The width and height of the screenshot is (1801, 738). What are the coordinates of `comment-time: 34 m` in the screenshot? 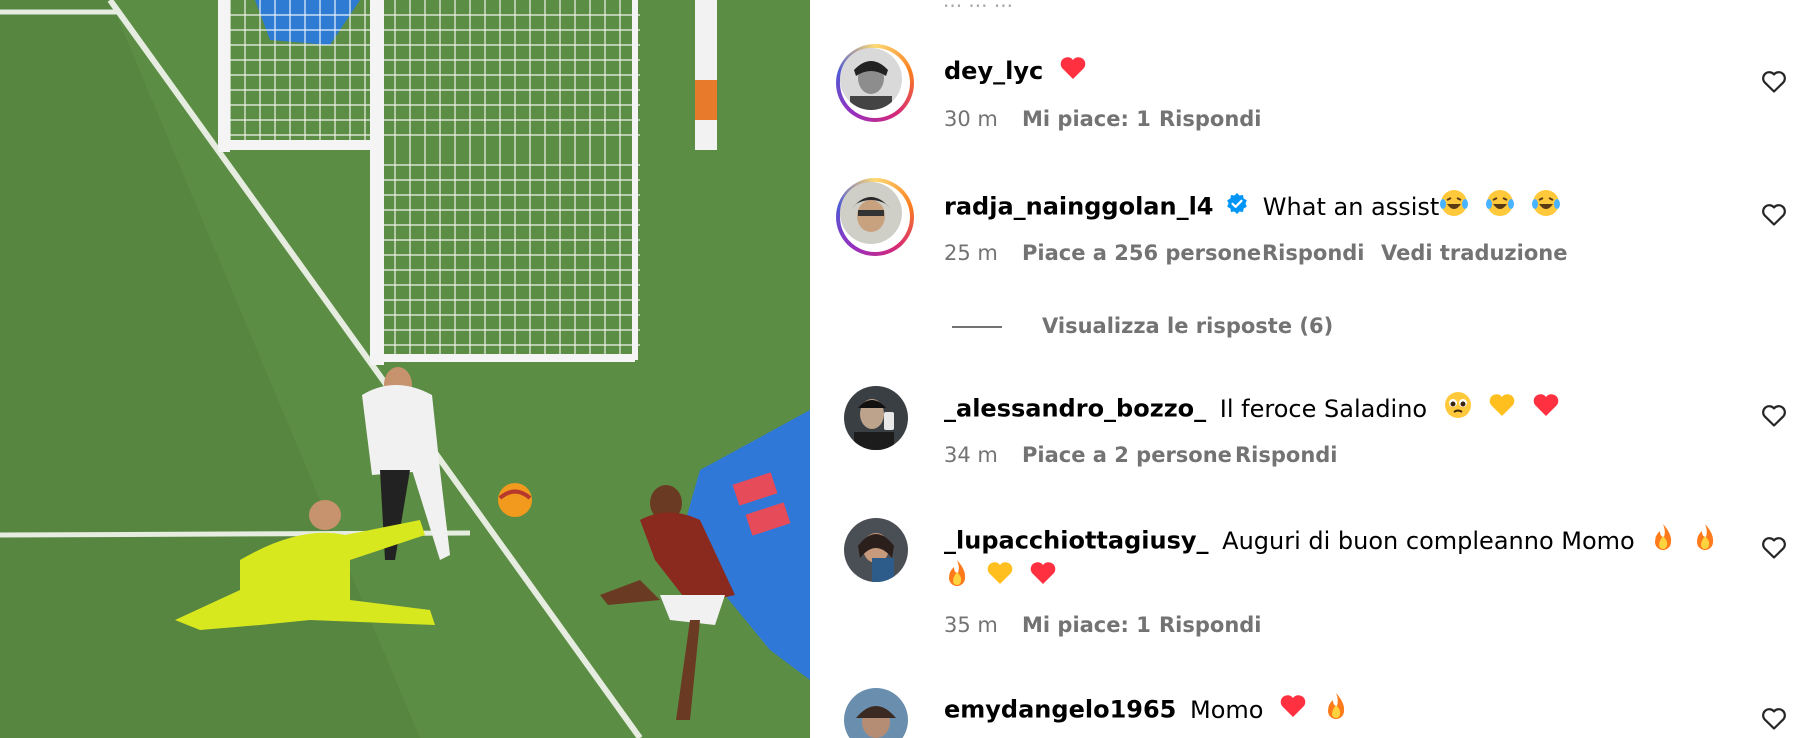 It's located at (971, 455).